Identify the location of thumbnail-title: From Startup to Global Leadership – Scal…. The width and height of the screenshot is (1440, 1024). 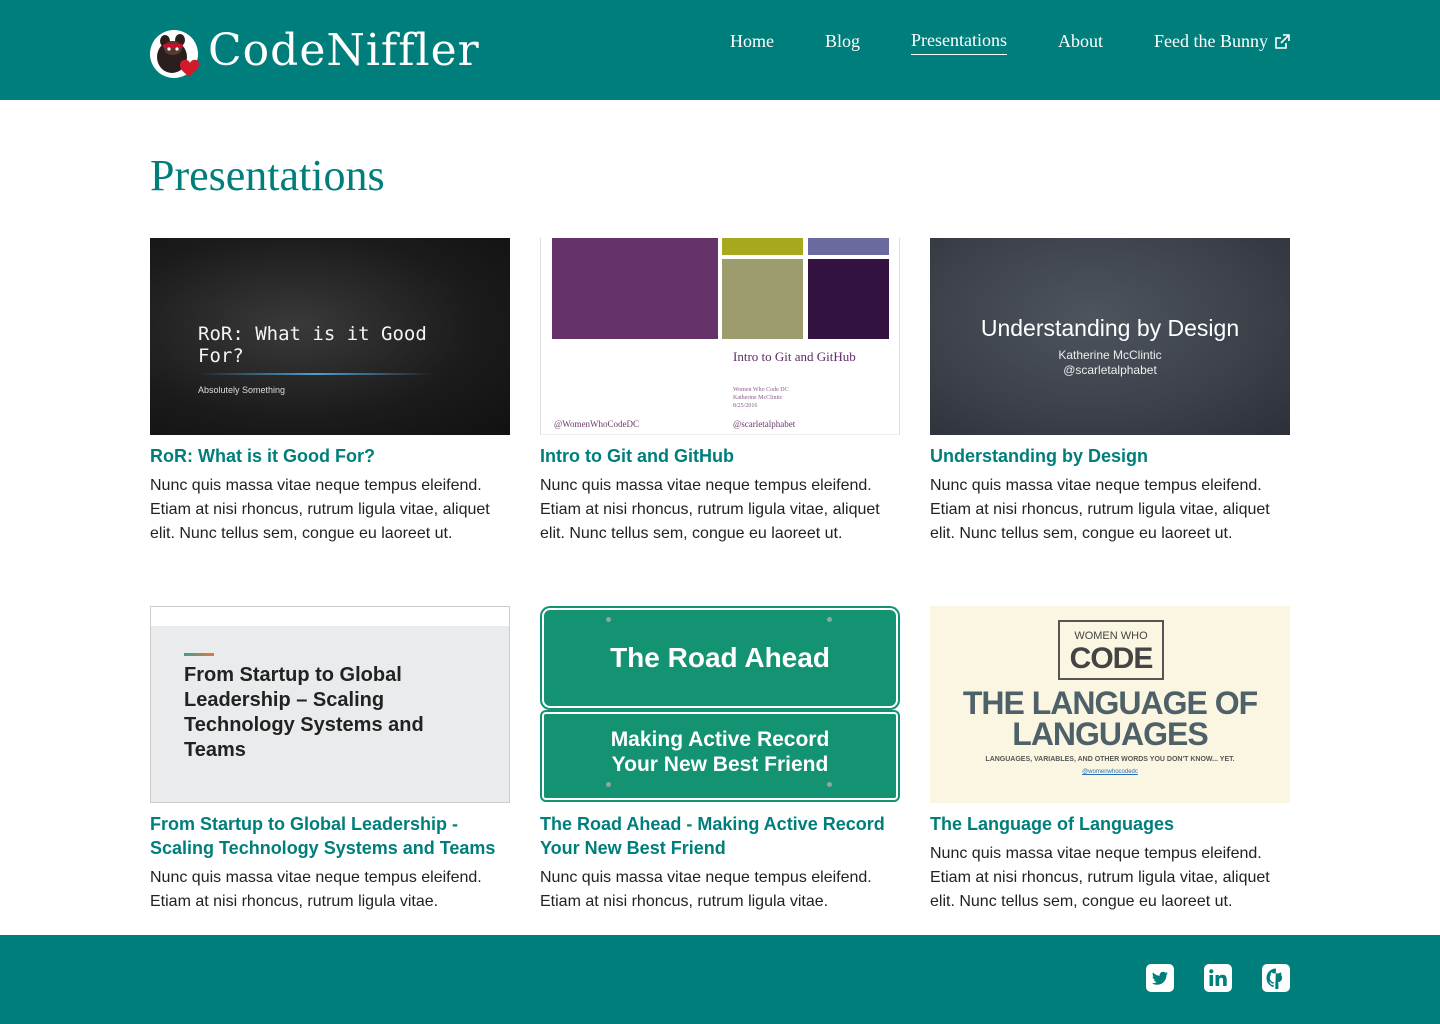
(304, 712).